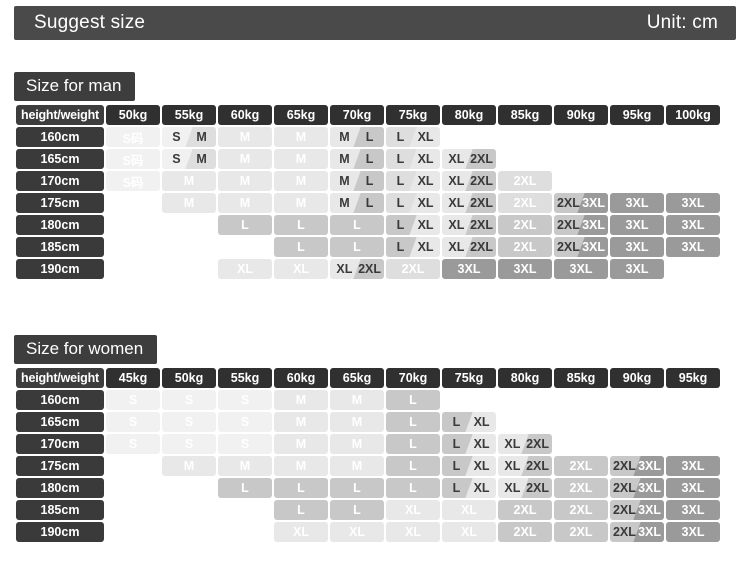 This screenshot has width=750, height=570. Describe the element at coordinates (525, 137) in the screenshot. I see `men-cell-160cm-85kg` at that location.